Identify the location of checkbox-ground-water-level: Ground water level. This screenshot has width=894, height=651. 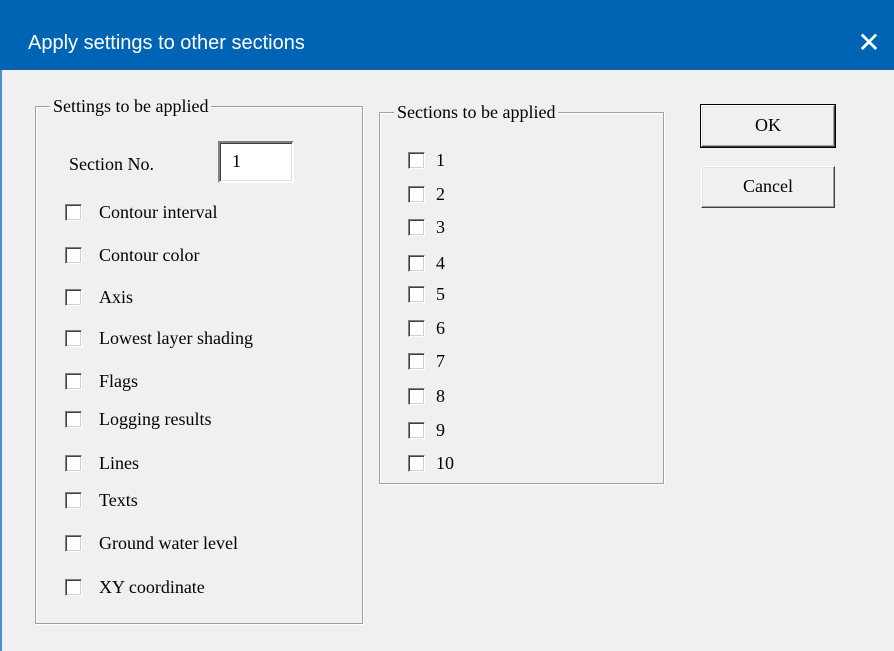
(151, 543).